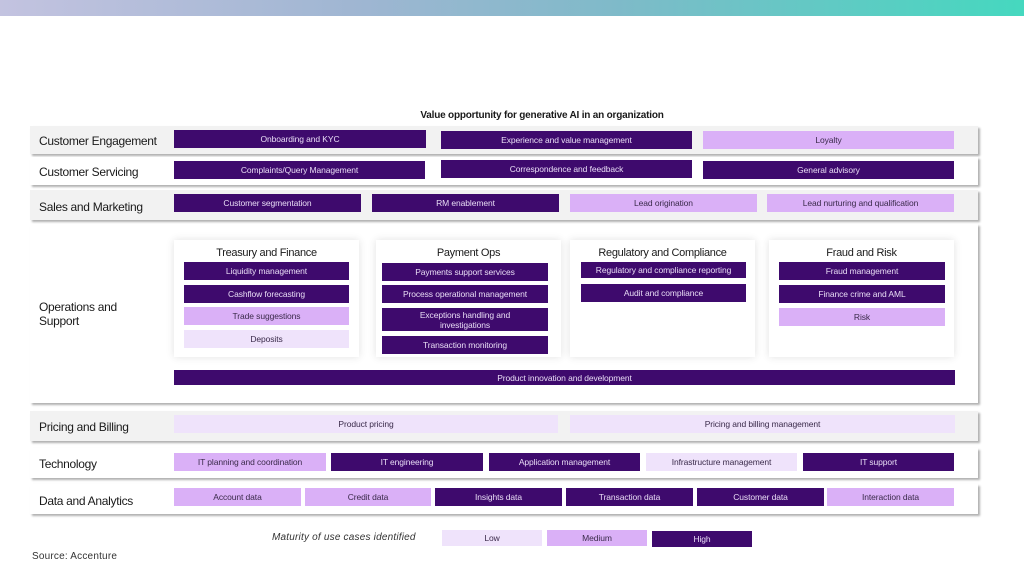 The width and height of the screenshot is (1024, 576). What do you see at coordinates (75, 556) in the screenshot?
I see `source-note: Source: Accenture` at bounding box center [75, 556].